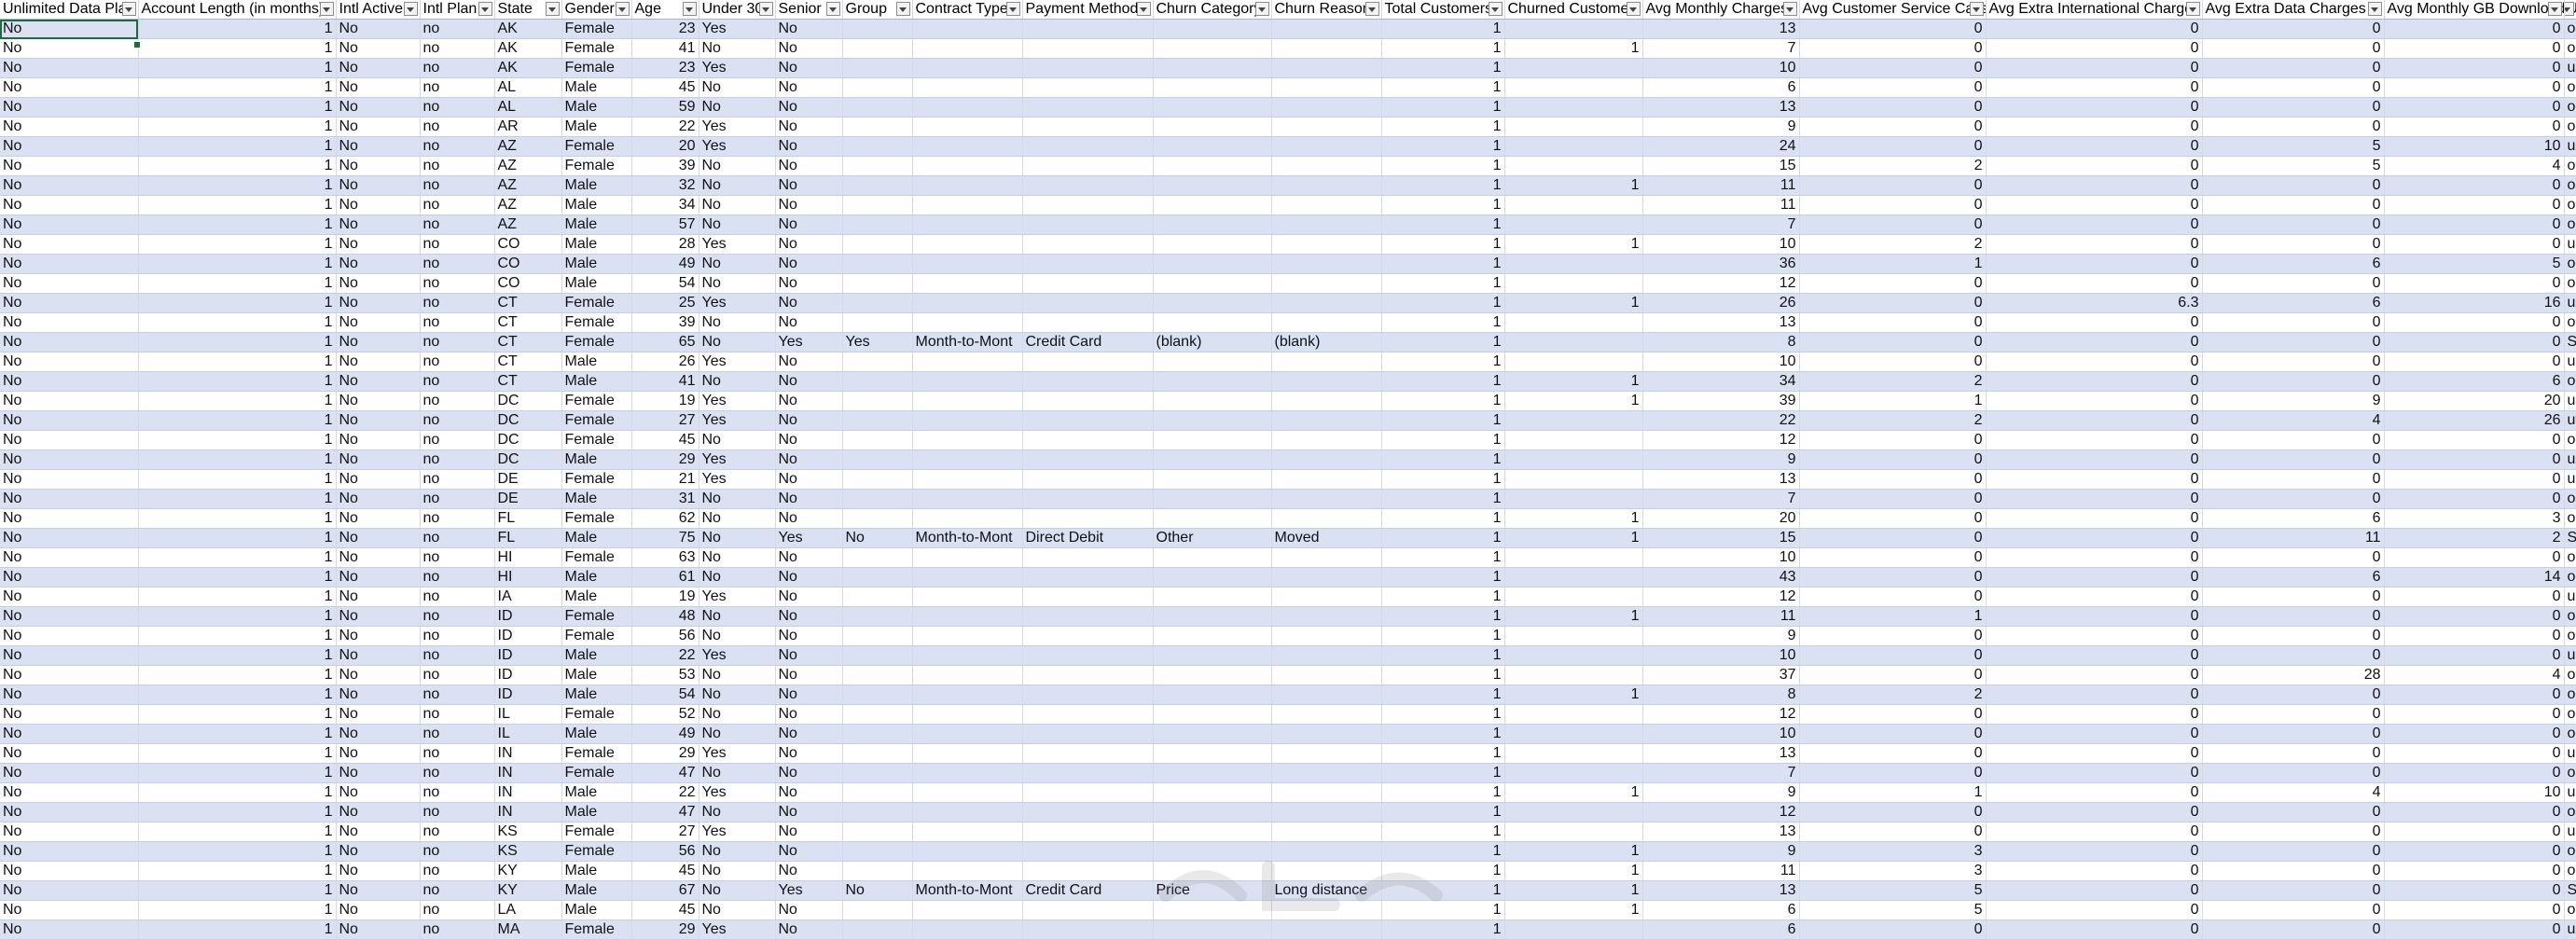  I want to click on table-cell: 67, so click(665, 891).